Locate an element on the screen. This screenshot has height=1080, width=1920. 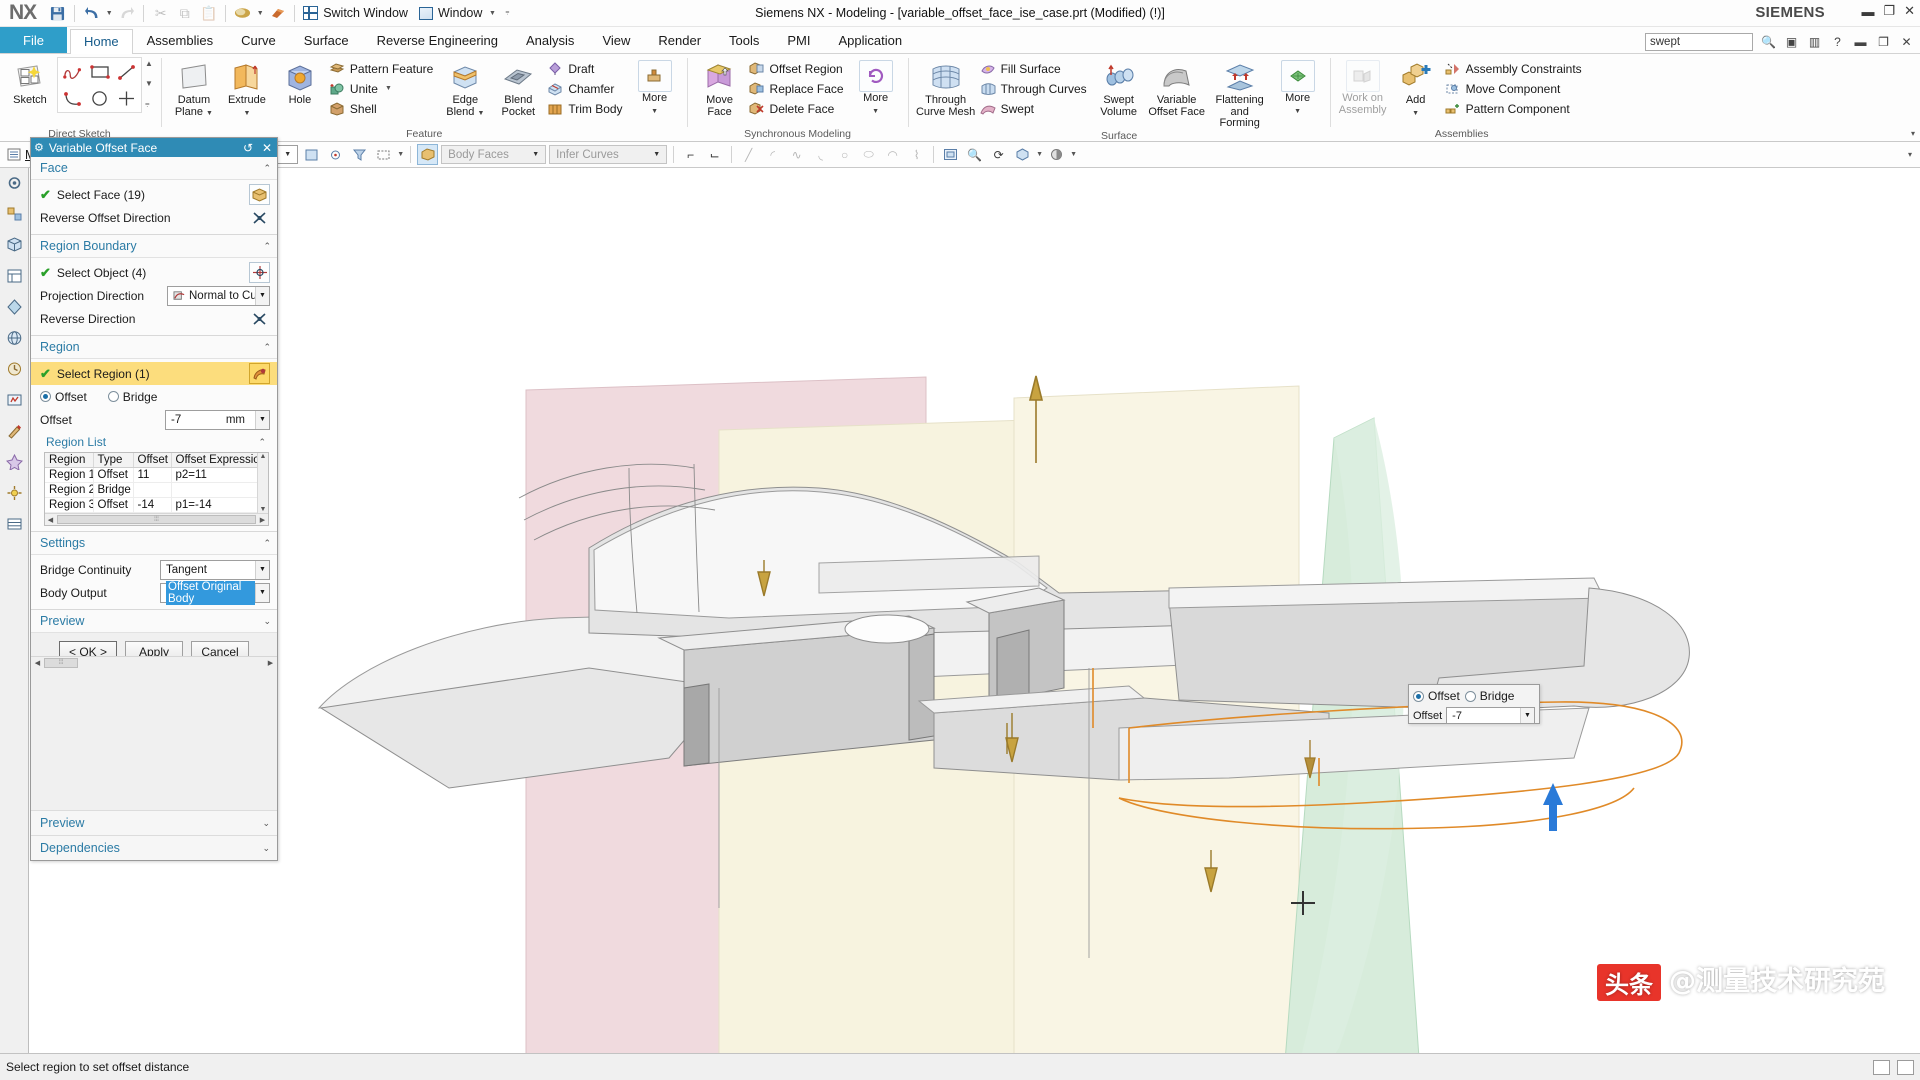
window-tile-icon: ▣ is located at coordinates (1791, 42).